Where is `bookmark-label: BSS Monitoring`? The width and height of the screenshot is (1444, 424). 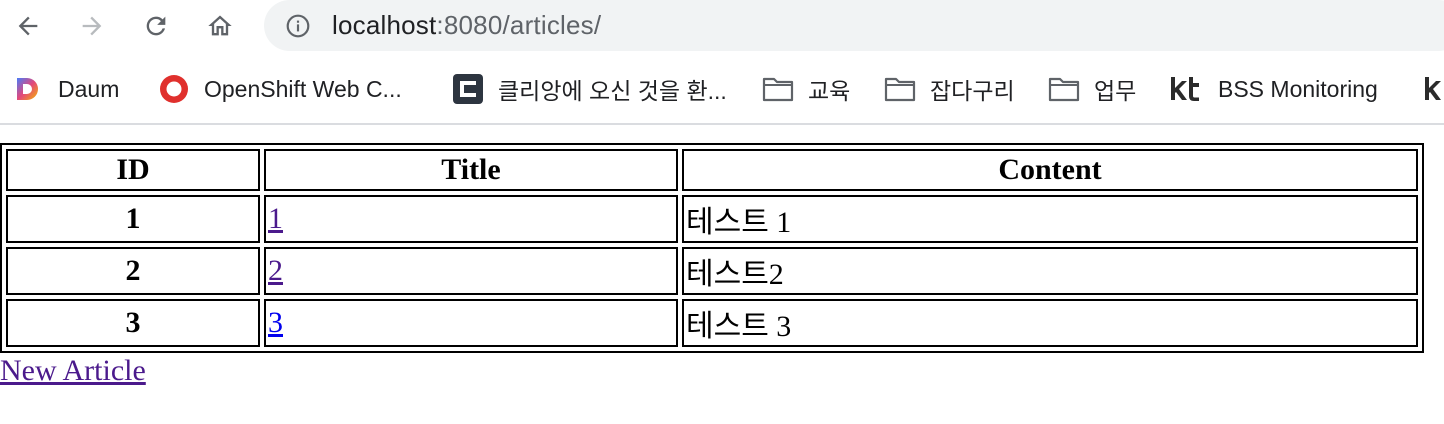
bookmark-label: BSS Monitoring is located at coordinates (1298, 88).